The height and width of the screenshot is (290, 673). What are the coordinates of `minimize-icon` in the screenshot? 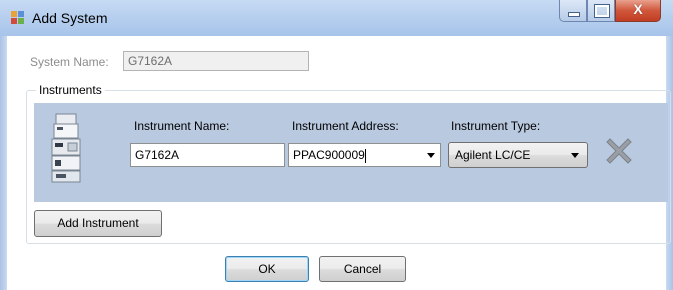 It's located at (574, 14).